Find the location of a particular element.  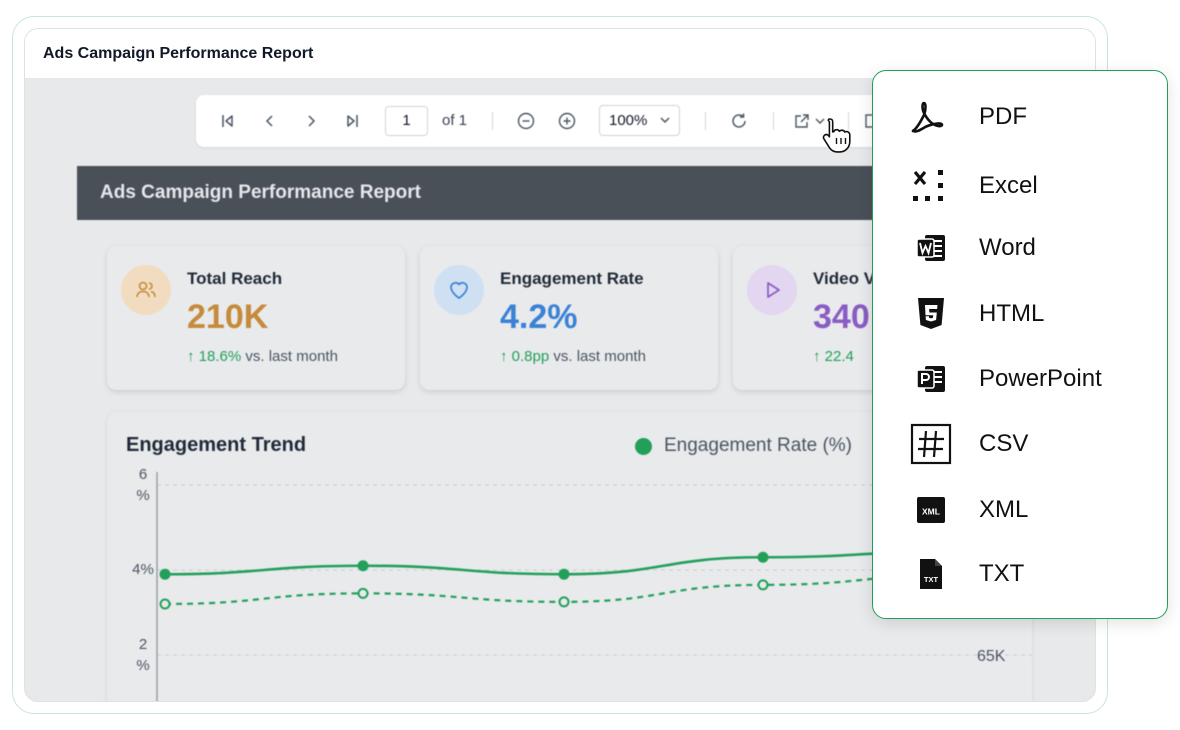

menu-item-label: HTML is located at coordinates (1012, 313).